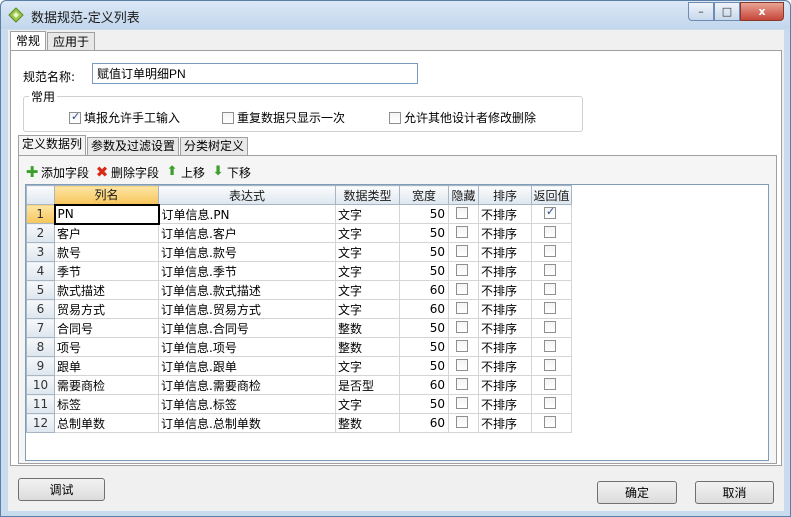 Image resolution: width=791 pixels, height=517 pixels. Describe the element at coordinates (701, 11) in the screenshot. I see `minimize-button: –` at that location.